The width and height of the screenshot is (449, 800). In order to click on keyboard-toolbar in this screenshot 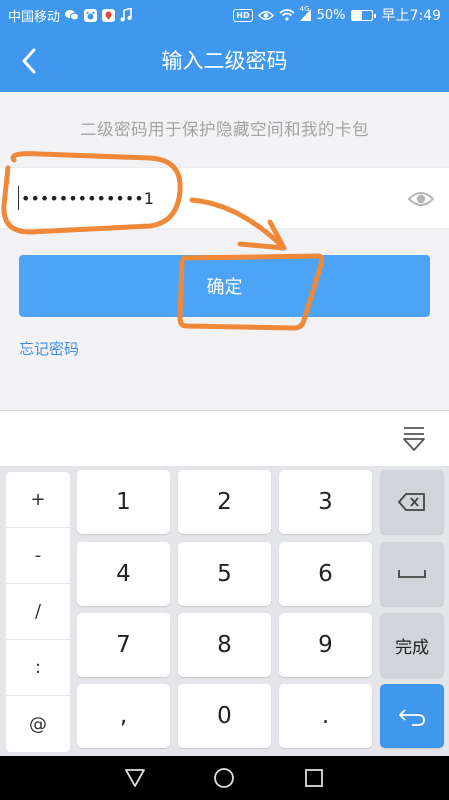, I will do `click(224, 438)`.